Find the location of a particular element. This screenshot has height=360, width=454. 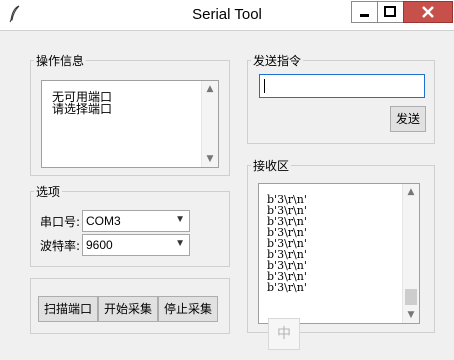

info-line: 请选择端口 is located at coordinates (82, 109).